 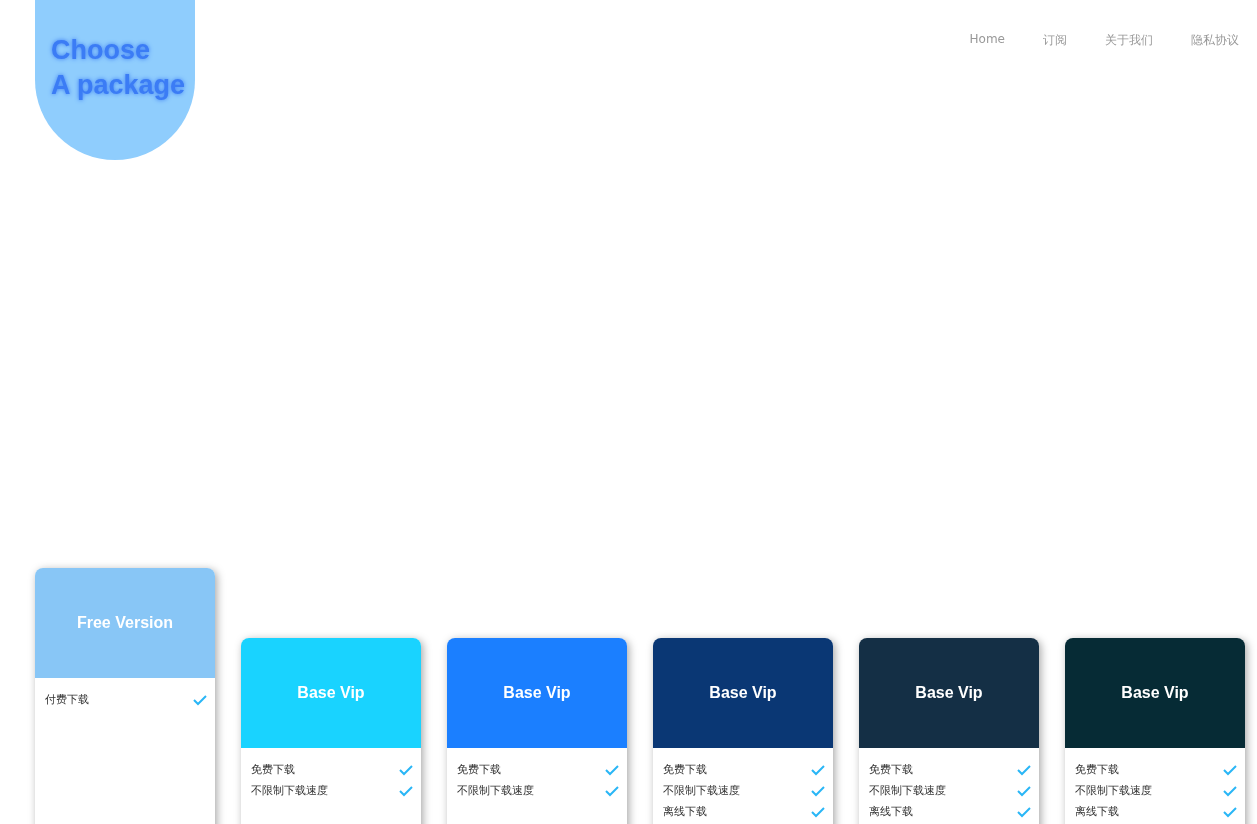 What do you see at coordinates (125, 696) in the screenshot?
I see `plan-card: Free Version 付费下载` at bounding box center [125, 696].